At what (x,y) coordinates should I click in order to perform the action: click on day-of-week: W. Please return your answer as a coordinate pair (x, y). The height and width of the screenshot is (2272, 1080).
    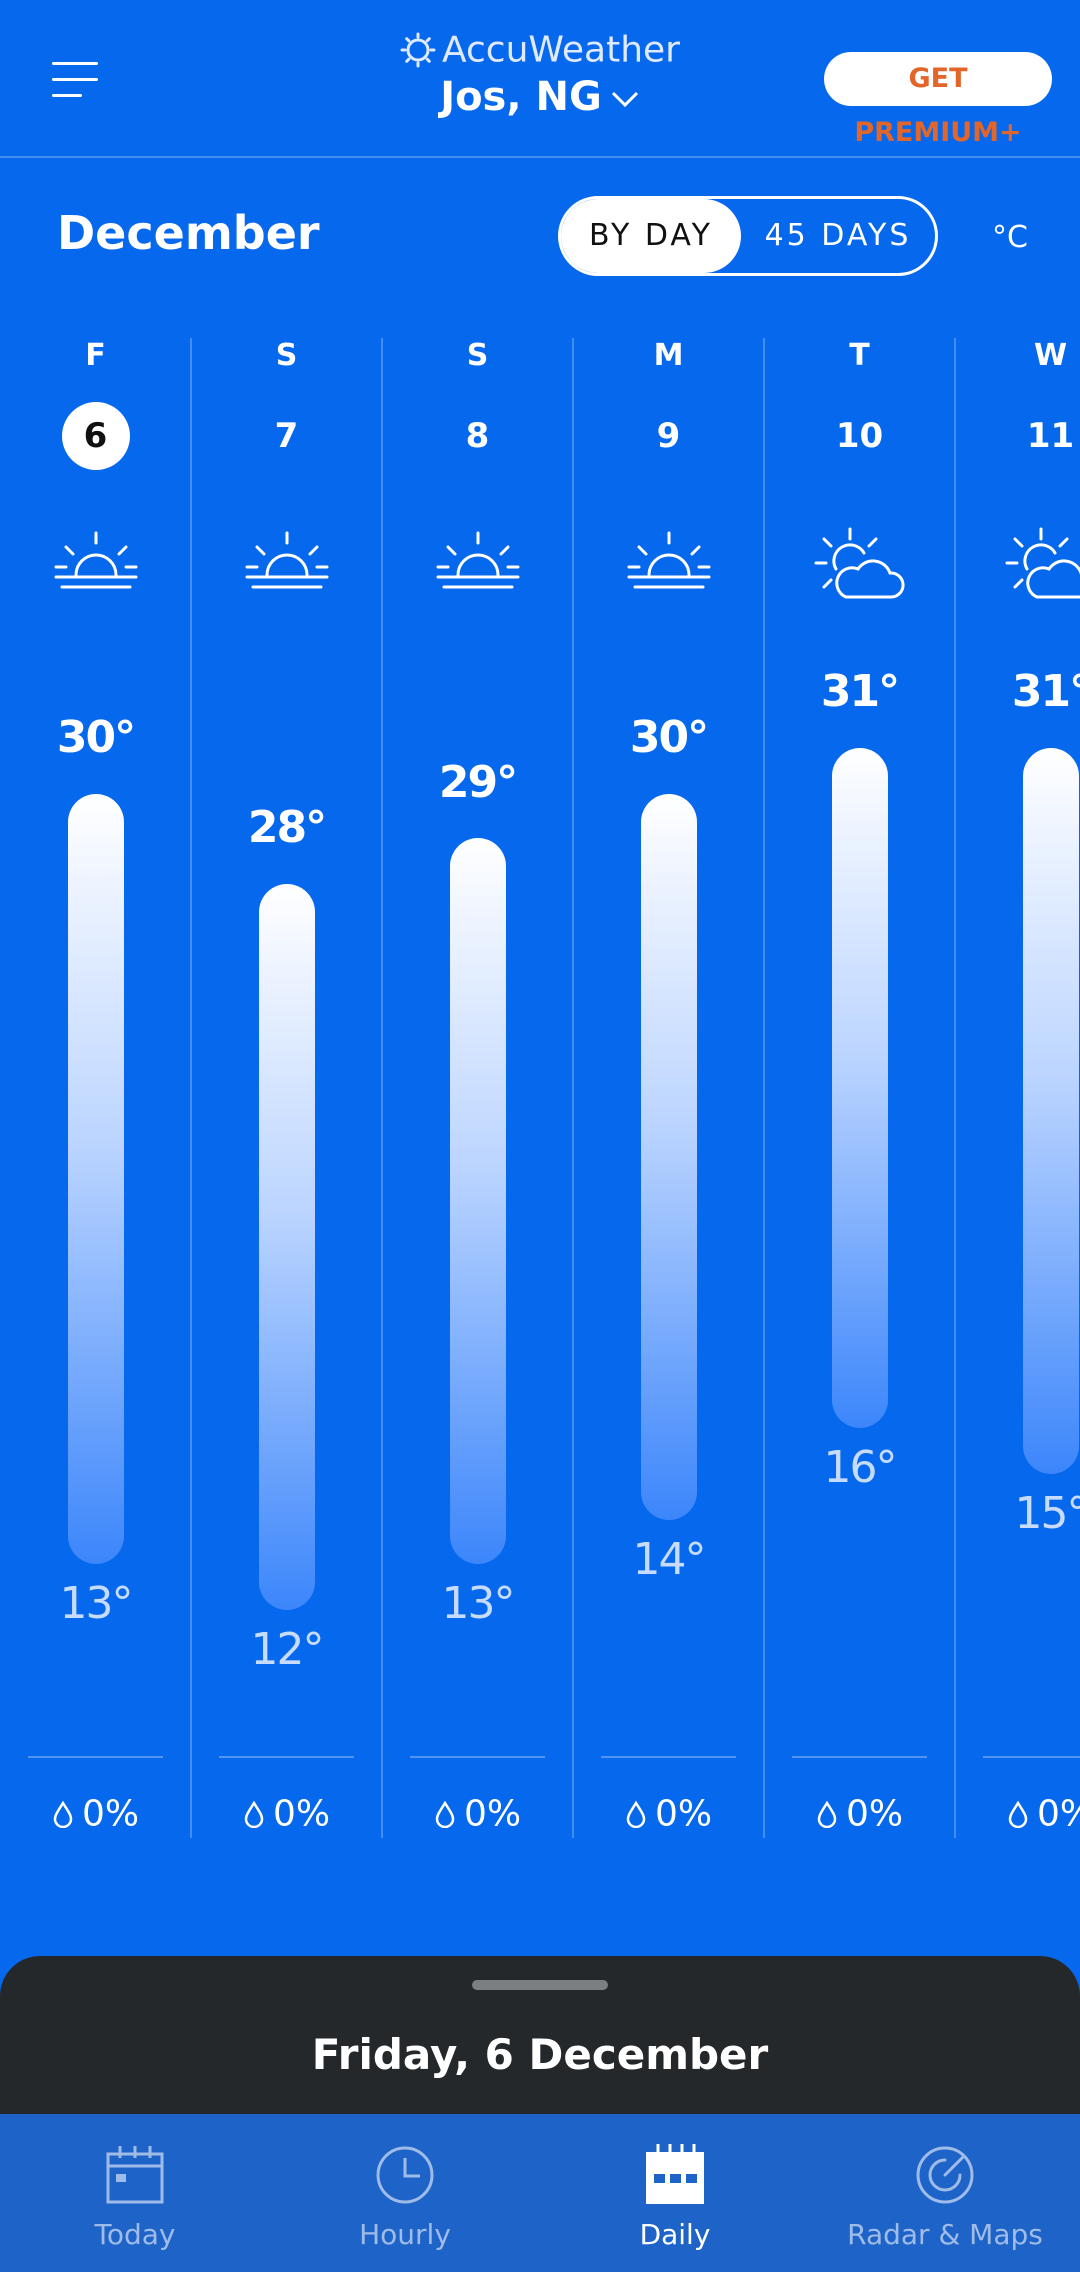
    Looking at the image, I should click on (1050, 355).